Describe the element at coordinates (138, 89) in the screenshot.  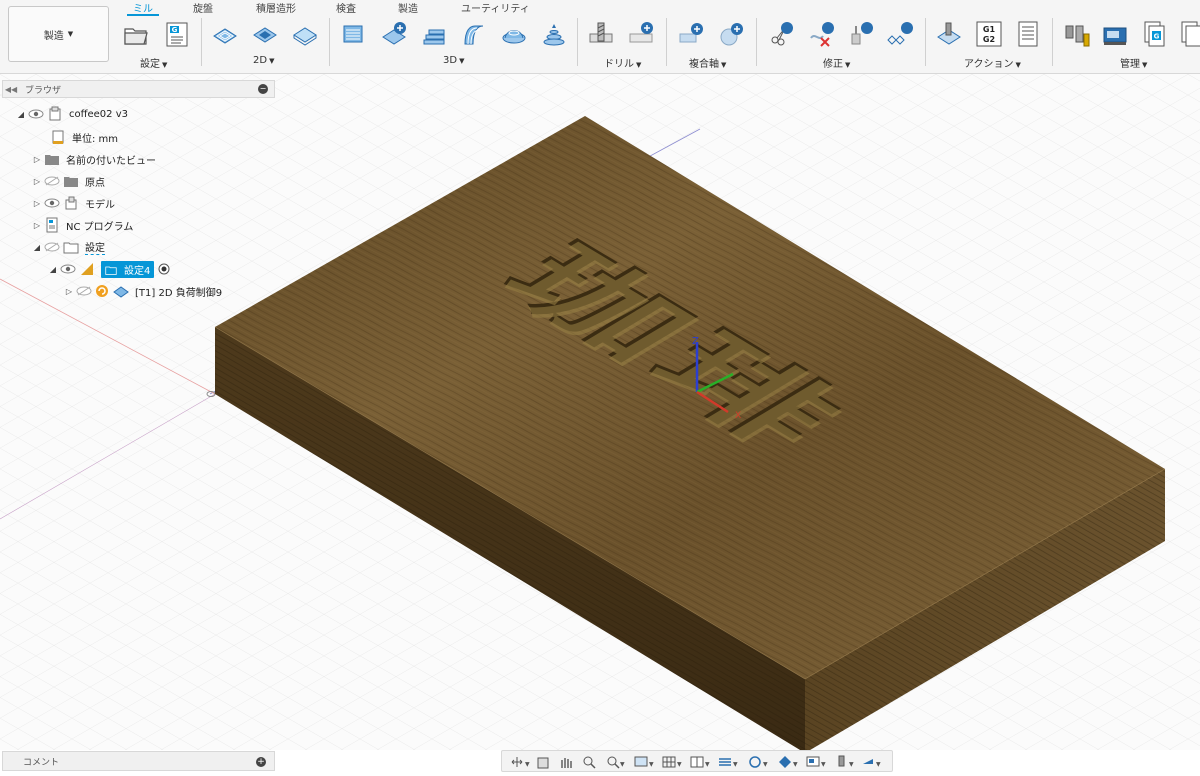
I see `browser-panel-header: ◀◀ ブラウザ −` at that location.